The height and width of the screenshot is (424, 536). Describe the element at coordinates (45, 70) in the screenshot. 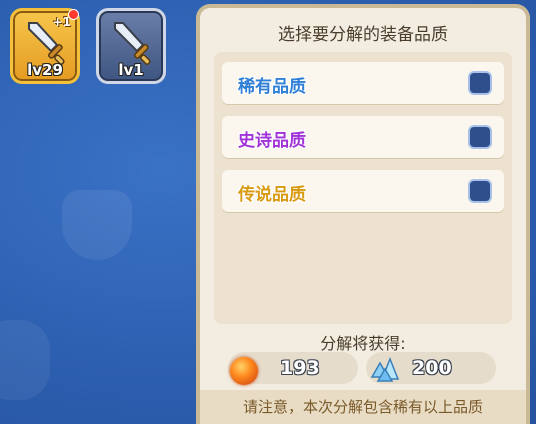

I see `slot-level: lv29` at that location.